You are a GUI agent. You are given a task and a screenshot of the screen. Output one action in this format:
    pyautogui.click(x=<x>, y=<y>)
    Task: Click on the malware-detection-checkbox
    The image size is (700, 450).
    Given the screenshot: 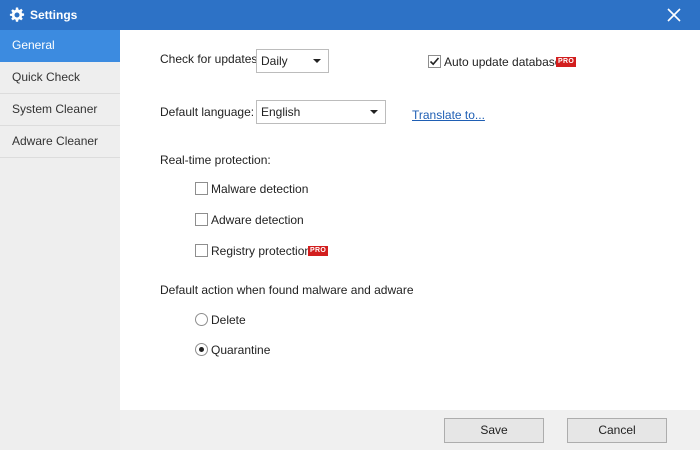 What is the action you would take?
    pyautogui.click(x=201, y=188)
    